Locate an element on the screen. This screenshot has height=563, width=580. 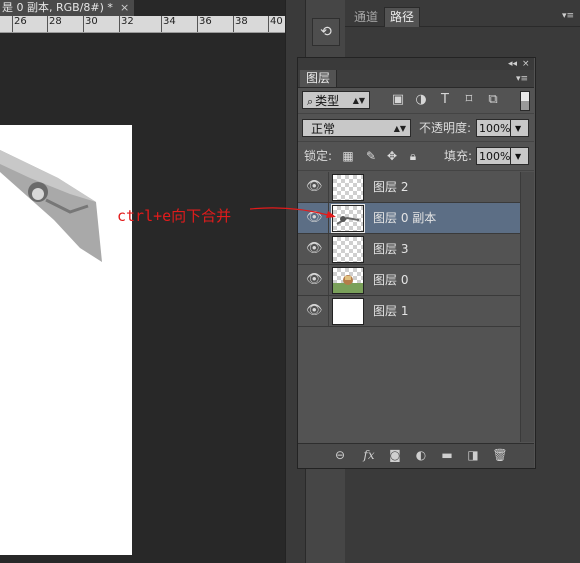
trash-icon: 🗑︎ is located at coordinates (500, 455).